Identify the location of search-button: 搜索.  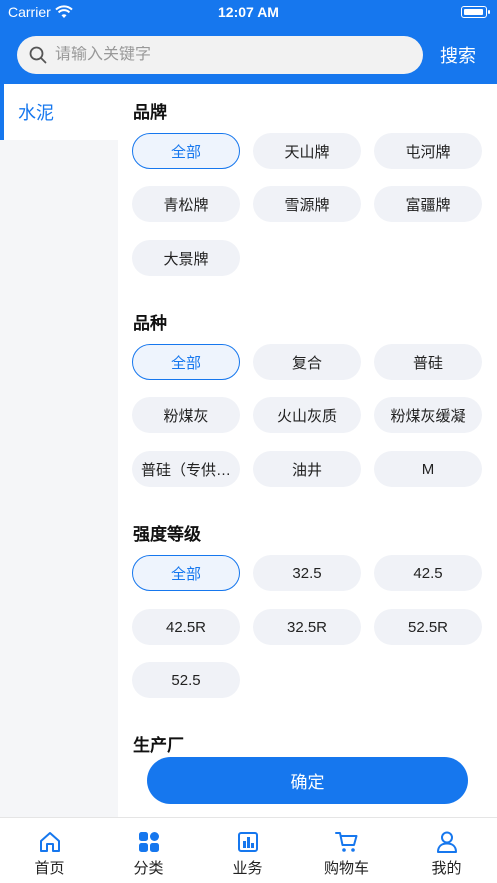
(458, 55).